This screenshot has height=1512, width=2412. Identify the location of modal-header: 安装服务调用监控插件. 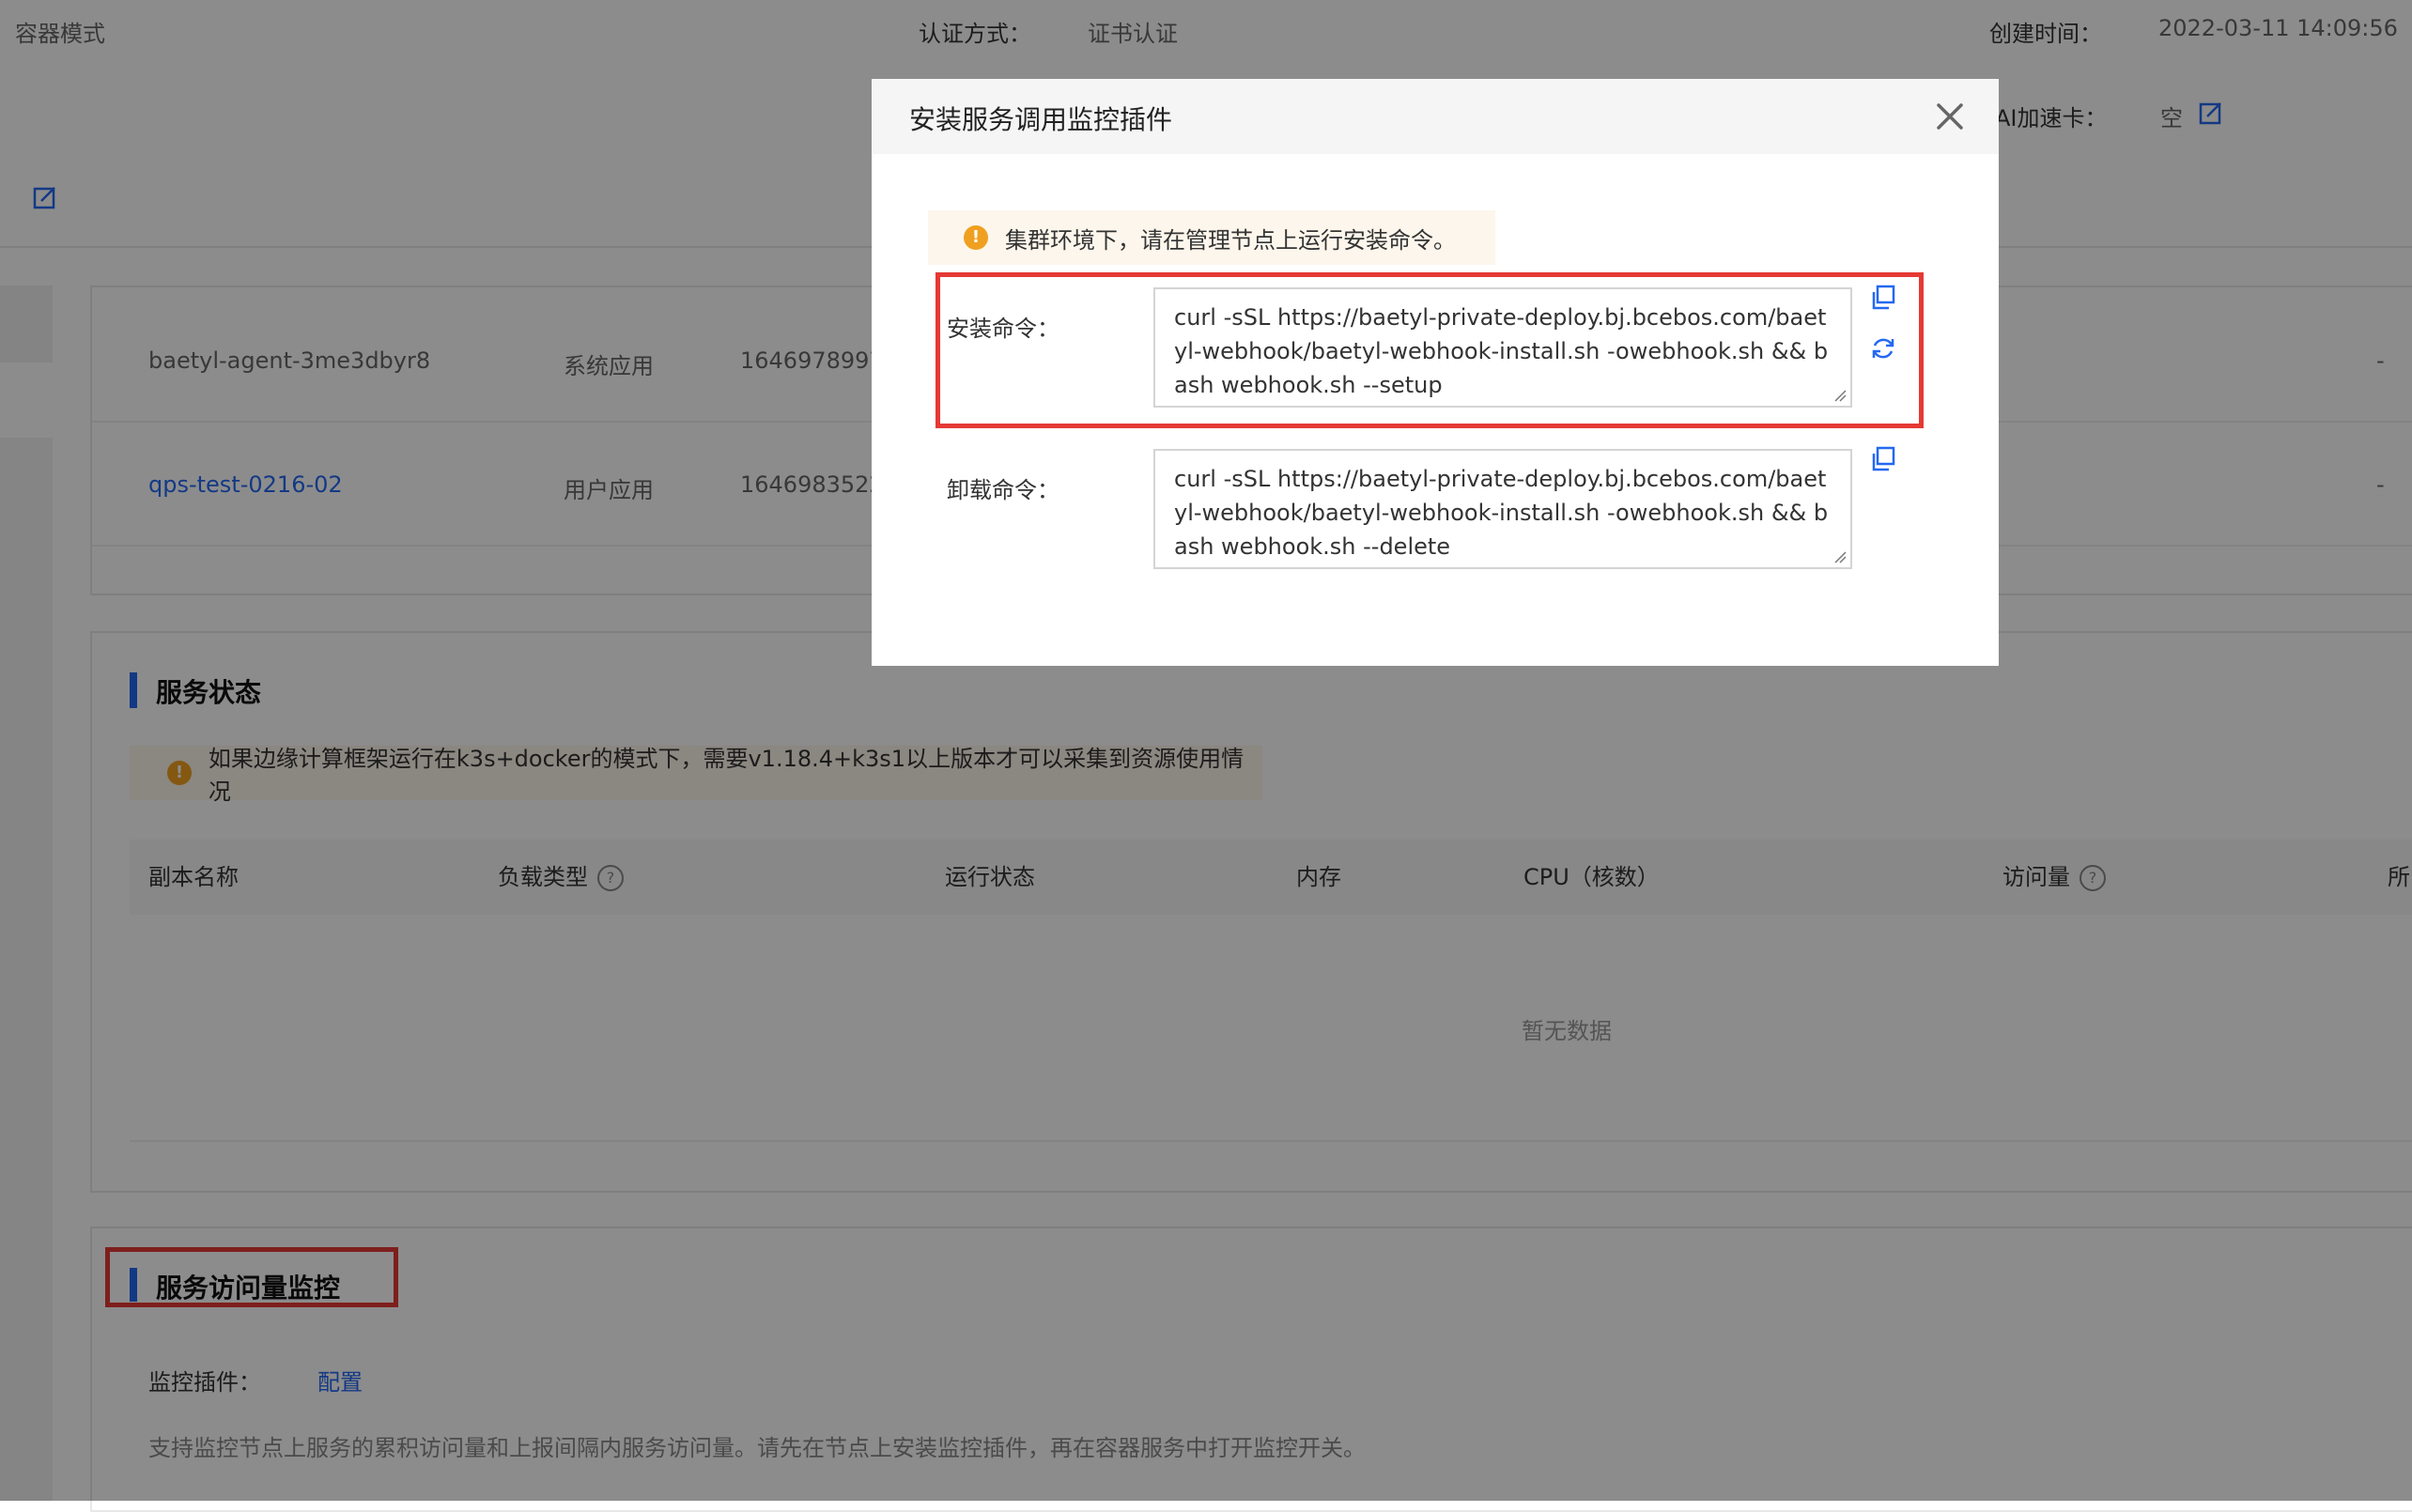
(1435, 117).